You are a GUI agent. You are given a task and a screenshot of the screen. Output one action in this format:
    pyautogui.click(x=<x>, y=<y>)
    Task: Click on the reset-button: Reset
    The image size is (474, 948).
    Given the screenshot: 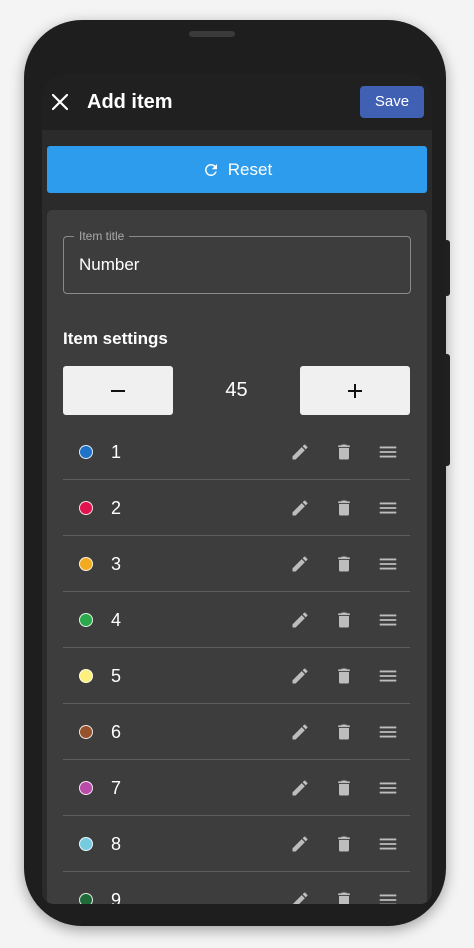 What is the action you would take?
    pyautogui.click(x=237, y=169)
    